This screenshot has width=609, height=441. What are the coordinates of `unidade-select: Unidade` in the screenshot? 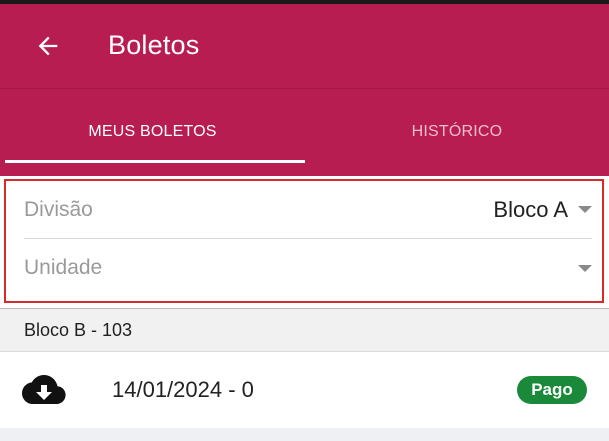 It's located at (308, 268).